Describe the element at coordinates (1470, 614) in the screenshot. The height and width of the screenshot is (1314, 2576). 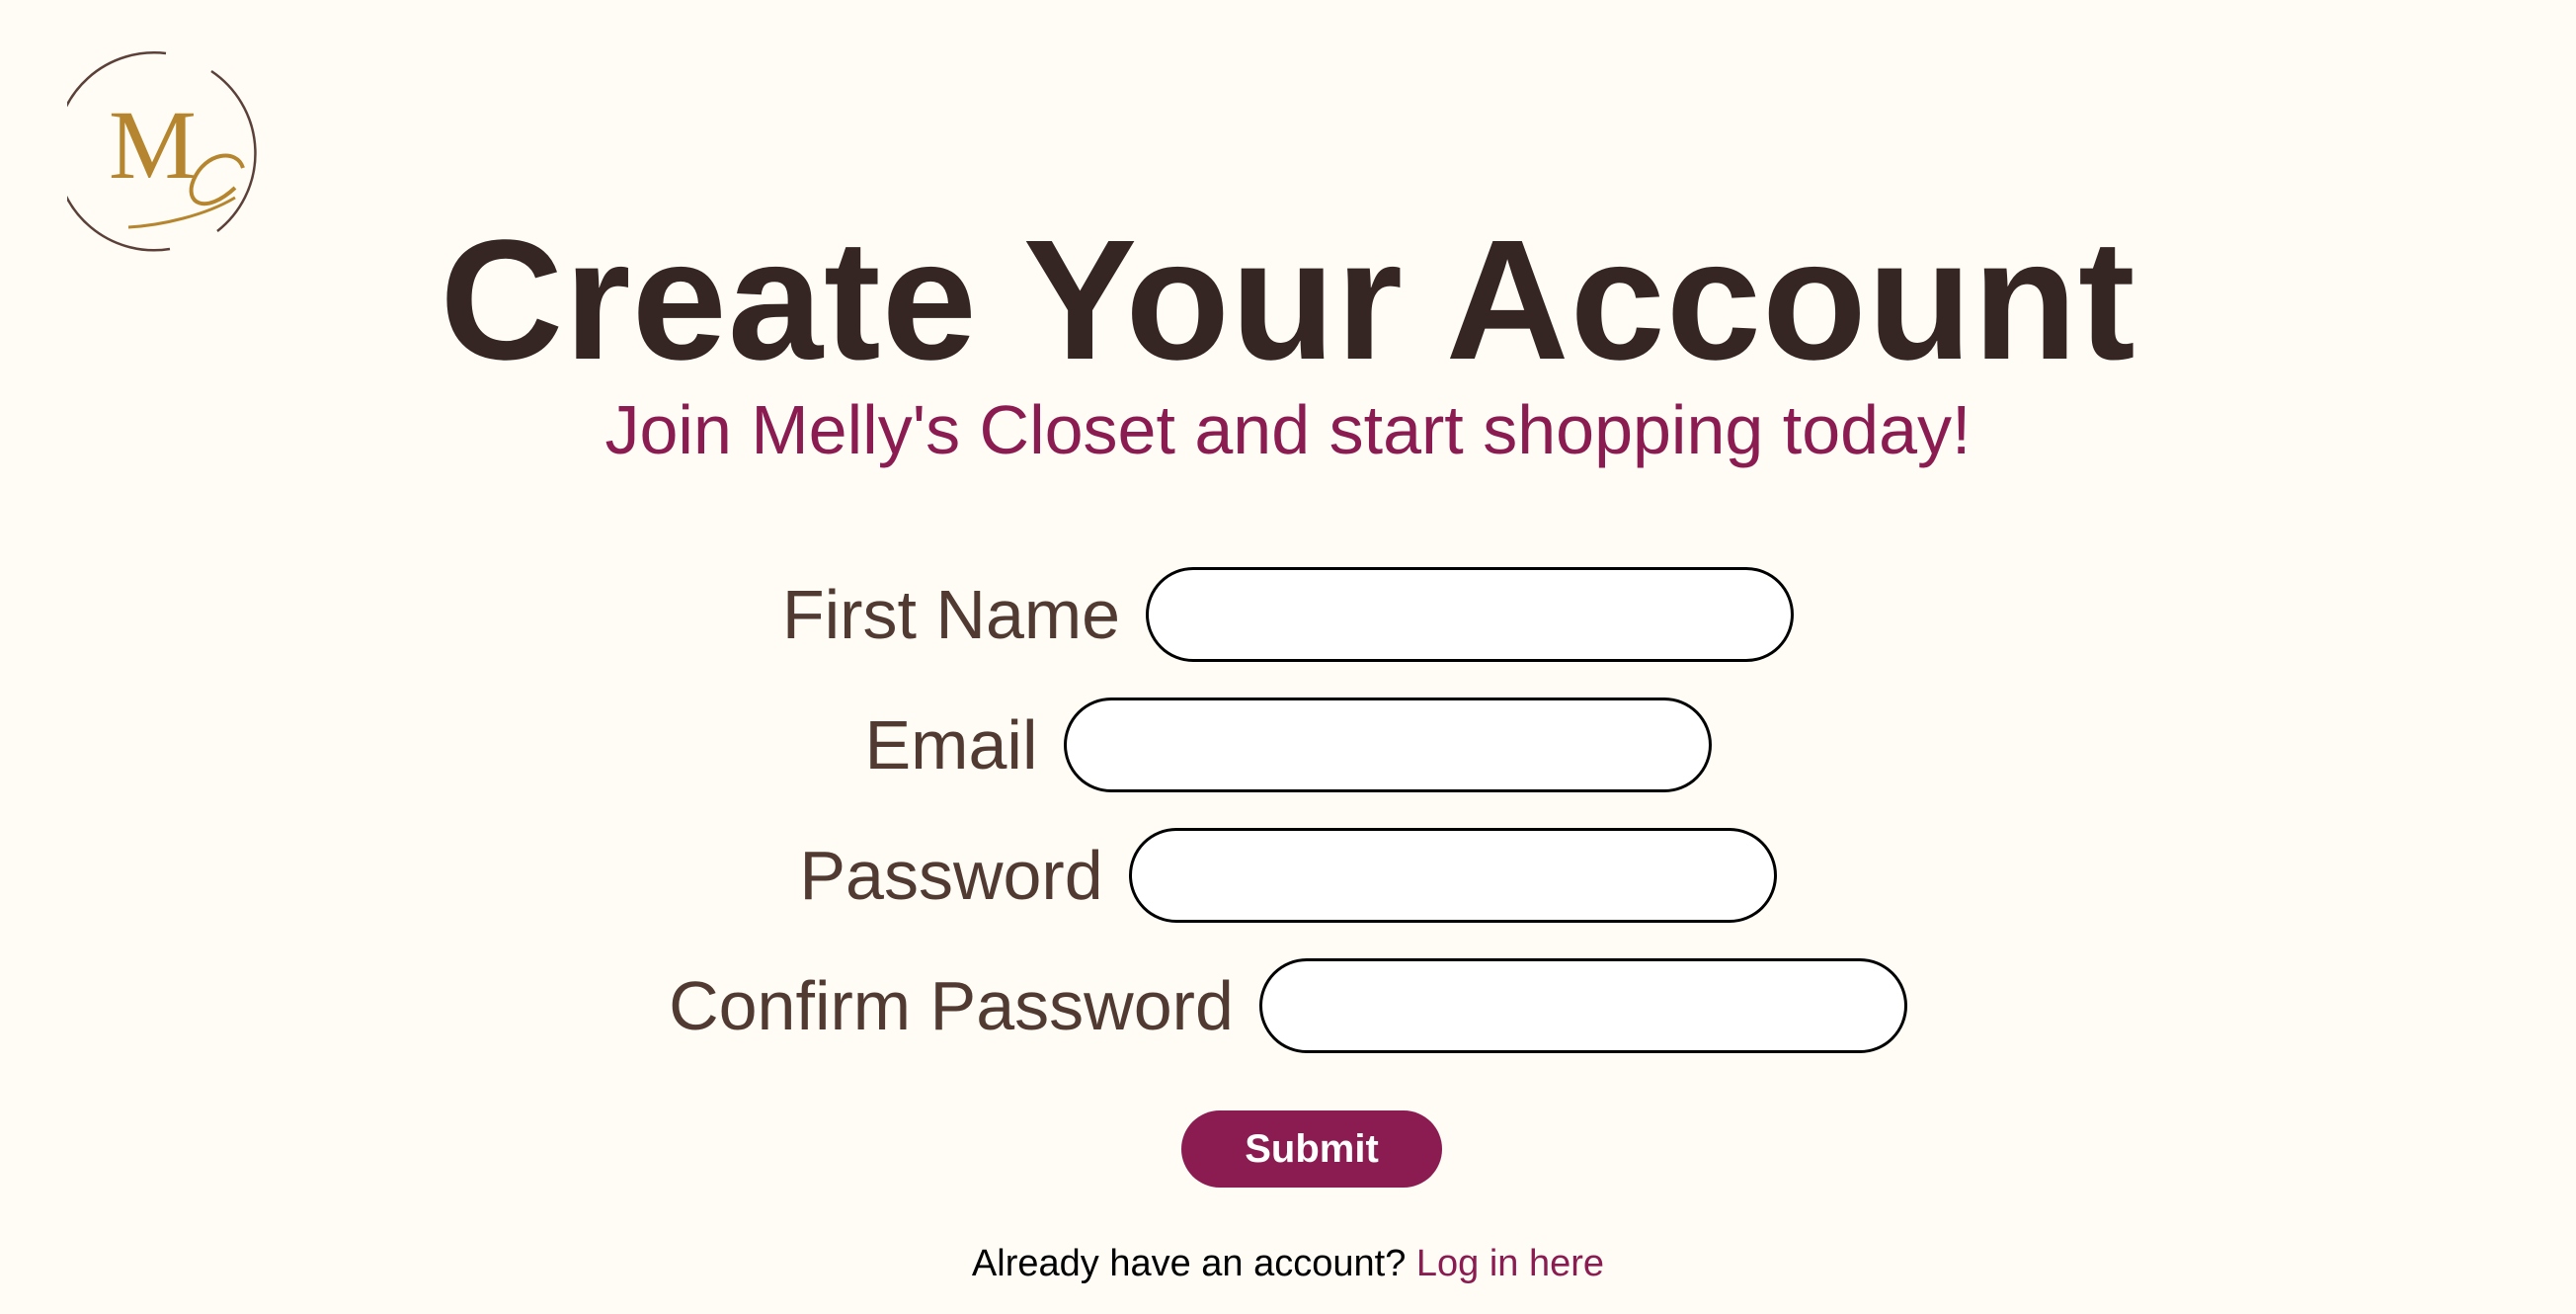
I see `first-name-input` at that location.